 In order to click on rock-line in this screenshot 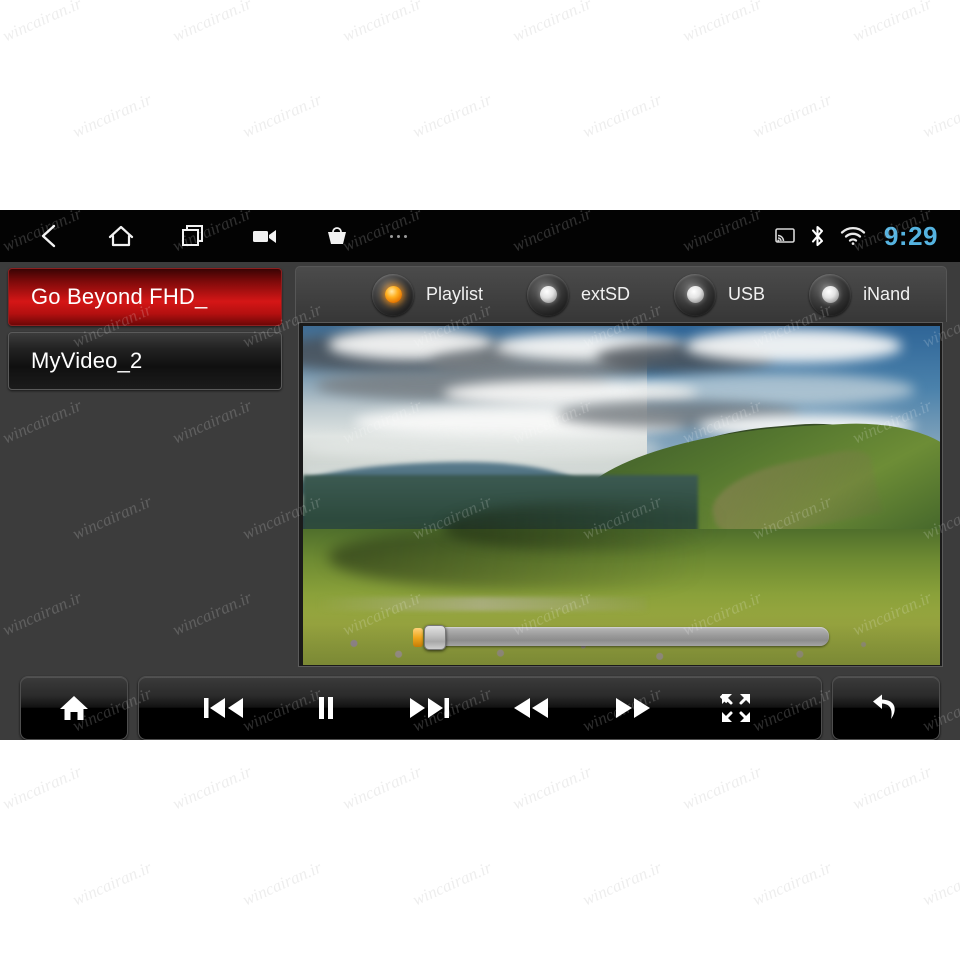, I will do `click(481, 604)`.